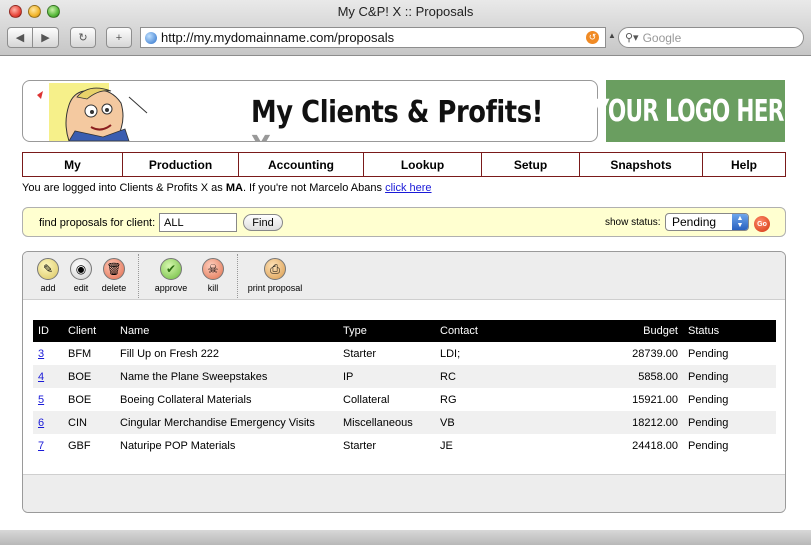 The width and height of the screenshot is (811, 545). Describe the element at coordinates (314, 188) in the screenshot. I see `login-middle: . If you're not Marcelo Abans` at that location.